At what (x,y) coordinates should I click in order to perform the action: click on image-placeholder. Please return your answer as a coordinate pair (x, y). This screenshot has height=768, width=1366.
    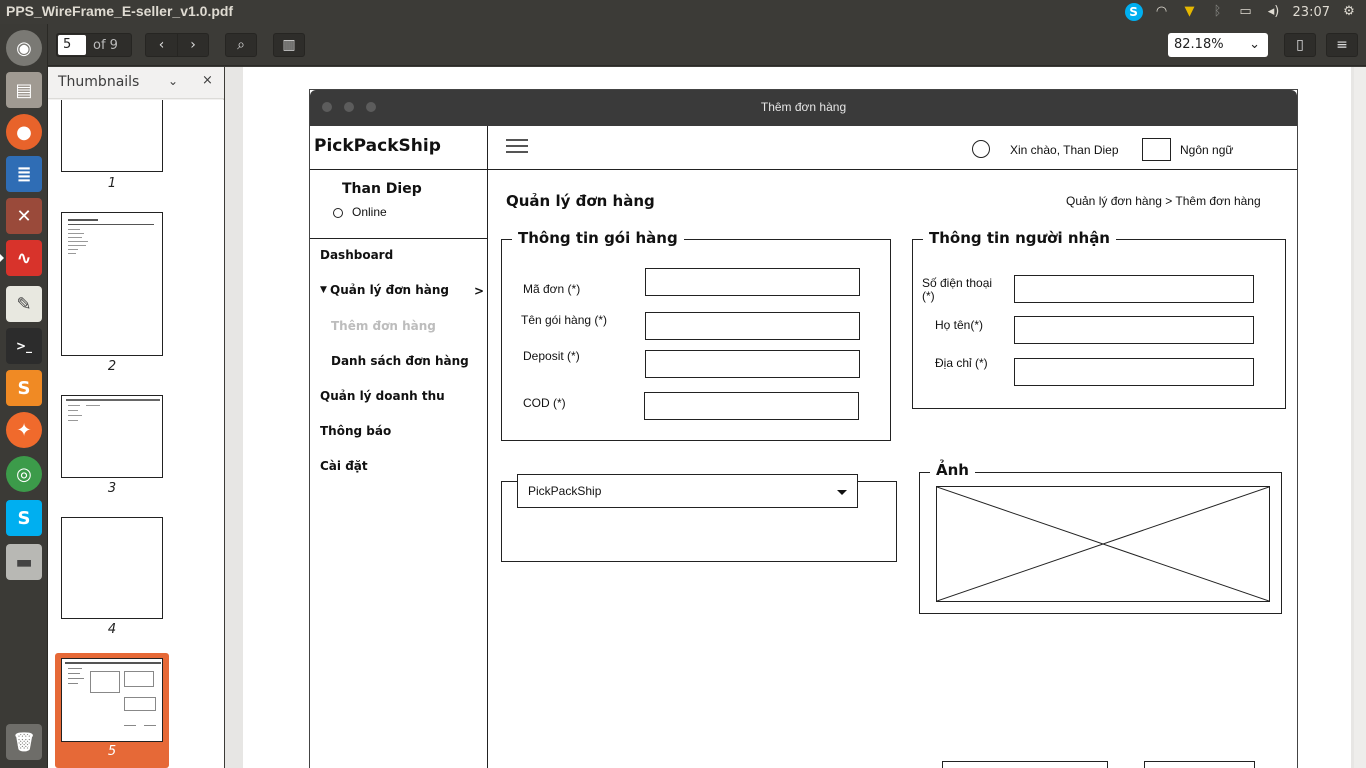
    Looking at the image, I should click on (1103, 544).